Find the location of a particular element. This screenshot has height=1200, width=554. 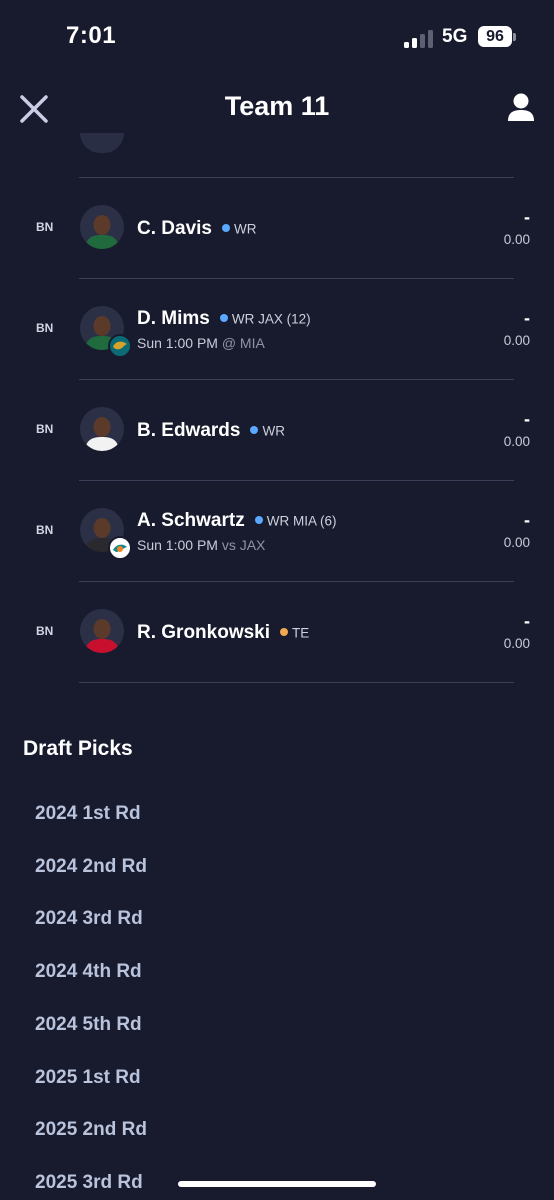

draft-pick-item: 2024 2nd Rd is located at coordinates (91, 867).